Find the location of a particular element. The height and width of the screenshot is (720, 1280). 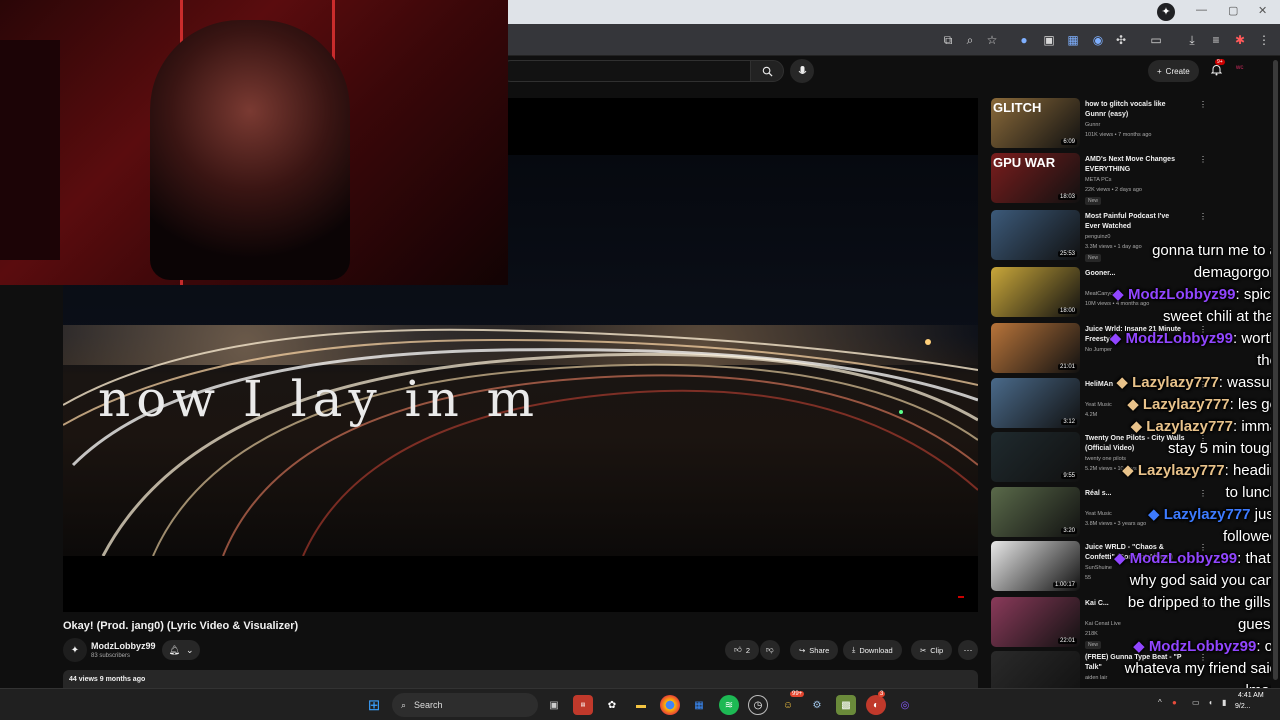

spotify-icon: ≋ is located at coordinates (729, 705).